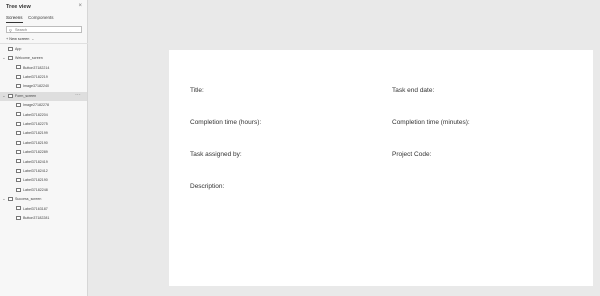  What do you see at coordinates (29, 58) in the screenshot?
I see `tree-item-label: Welcome_screen` at bounding box center [29, 58].